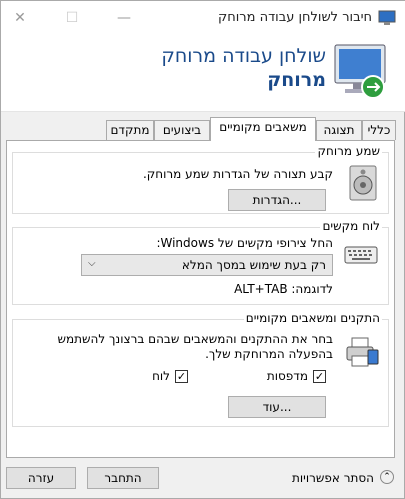 The image size is (405, 499). What do you see at coordinates (379, 130) in the screenshot?
I see `tab-general: כללי` at bounding box center [379, 130].